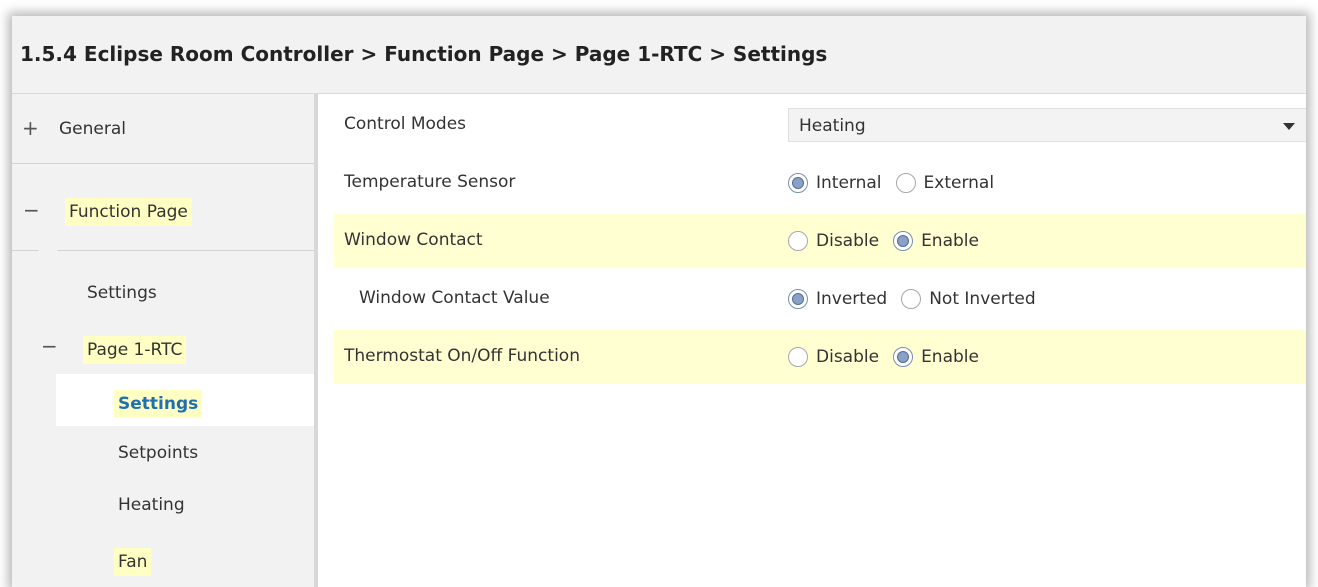 The height and width of the screenshot is (587, 1318). I want to click on param-row-control-modes: Control Modes Heating, so click(820, 125).